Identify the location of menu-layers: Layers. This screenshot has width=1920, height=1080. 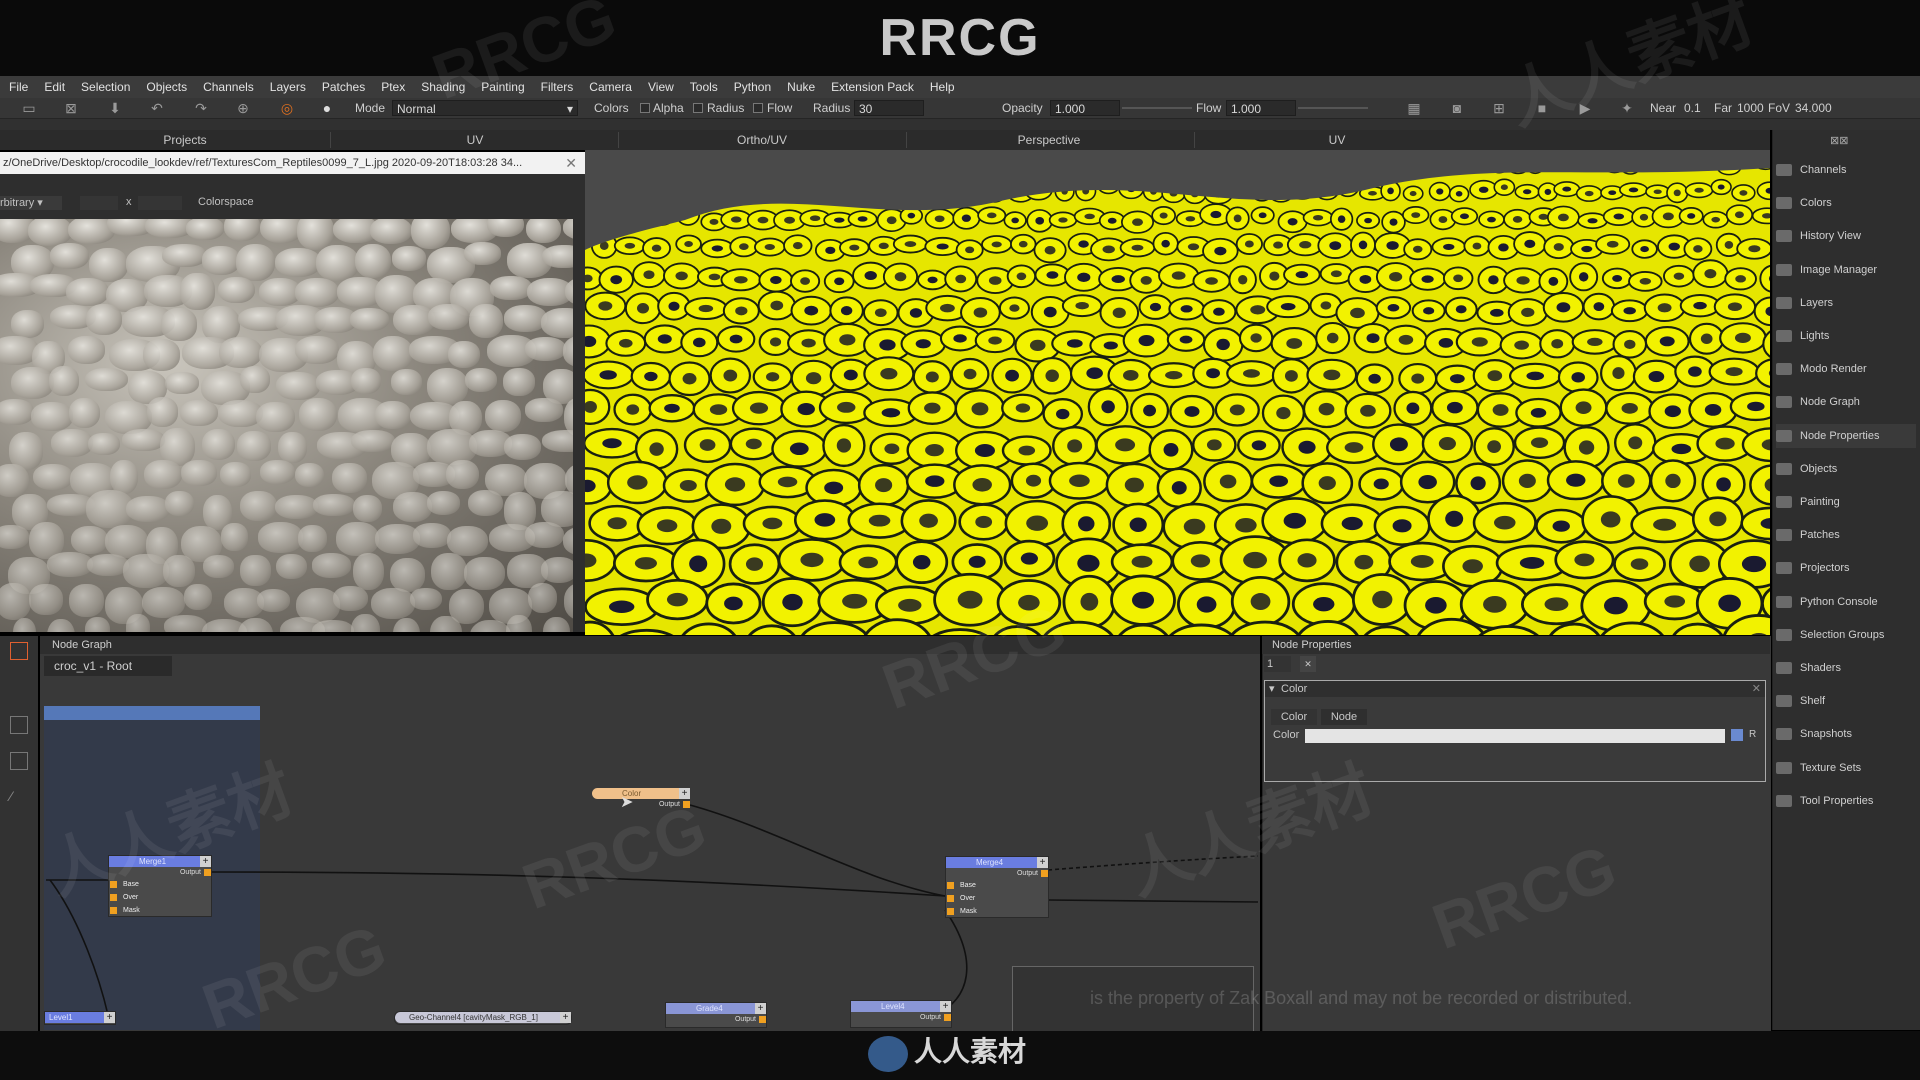
(288, 87).